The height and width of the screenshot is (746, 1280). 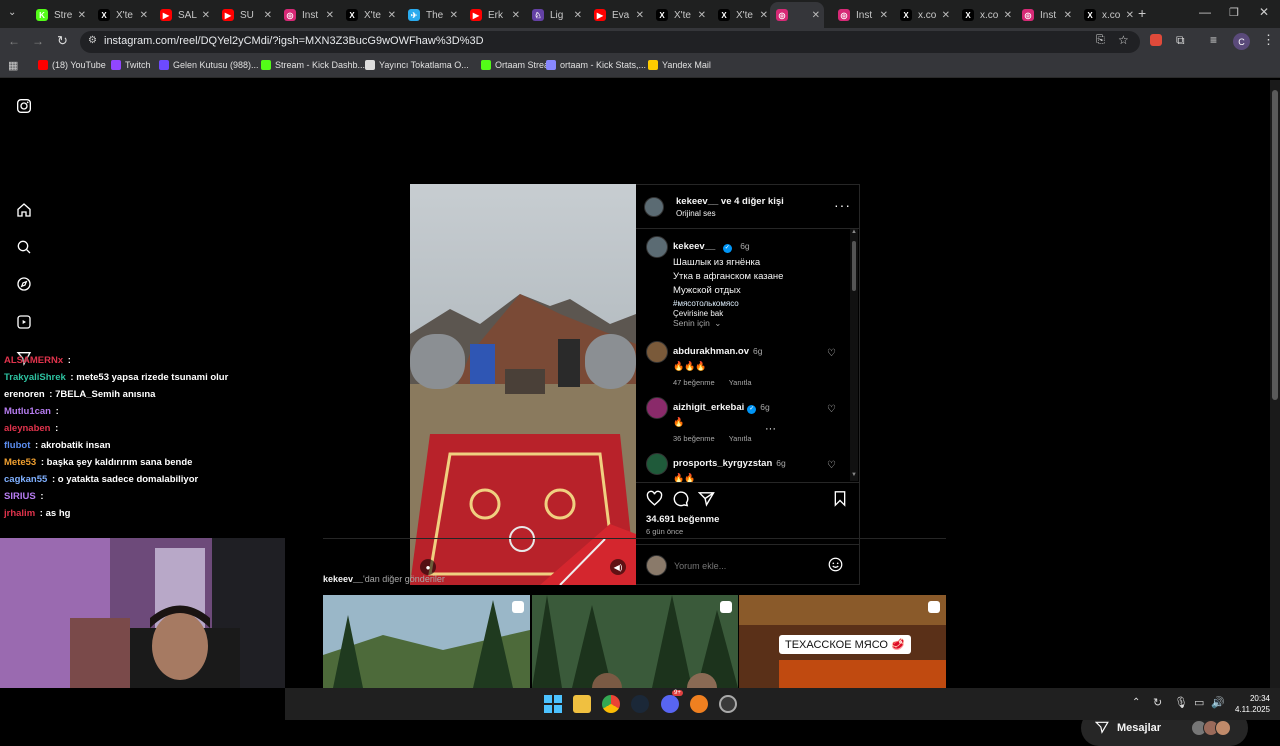 What do you see at coordinates (184, 15) in the screenshot?
I see `browser-tab: ▶ SAL ✕` at bounding box center [184, 15].